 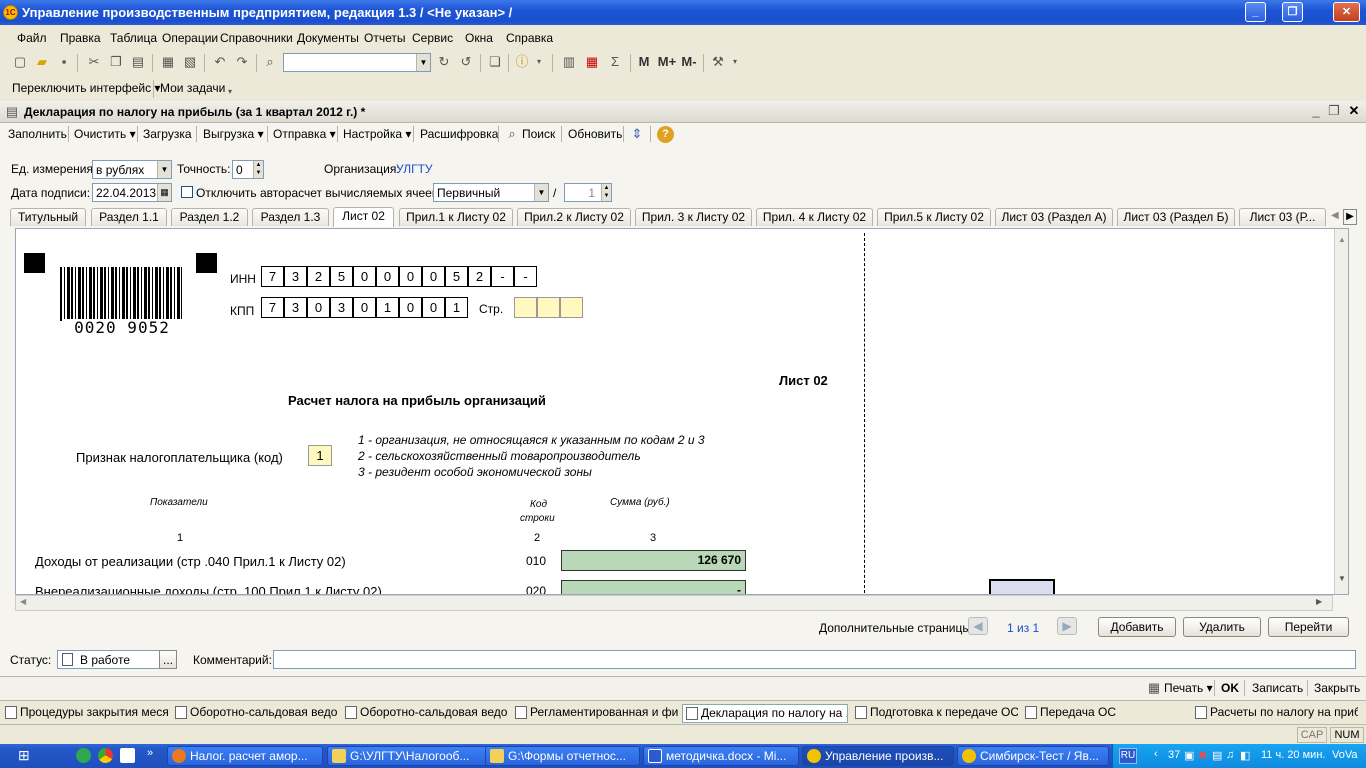 I want to click on goto-page-button: Перейти, so click(x=1308, y=627).